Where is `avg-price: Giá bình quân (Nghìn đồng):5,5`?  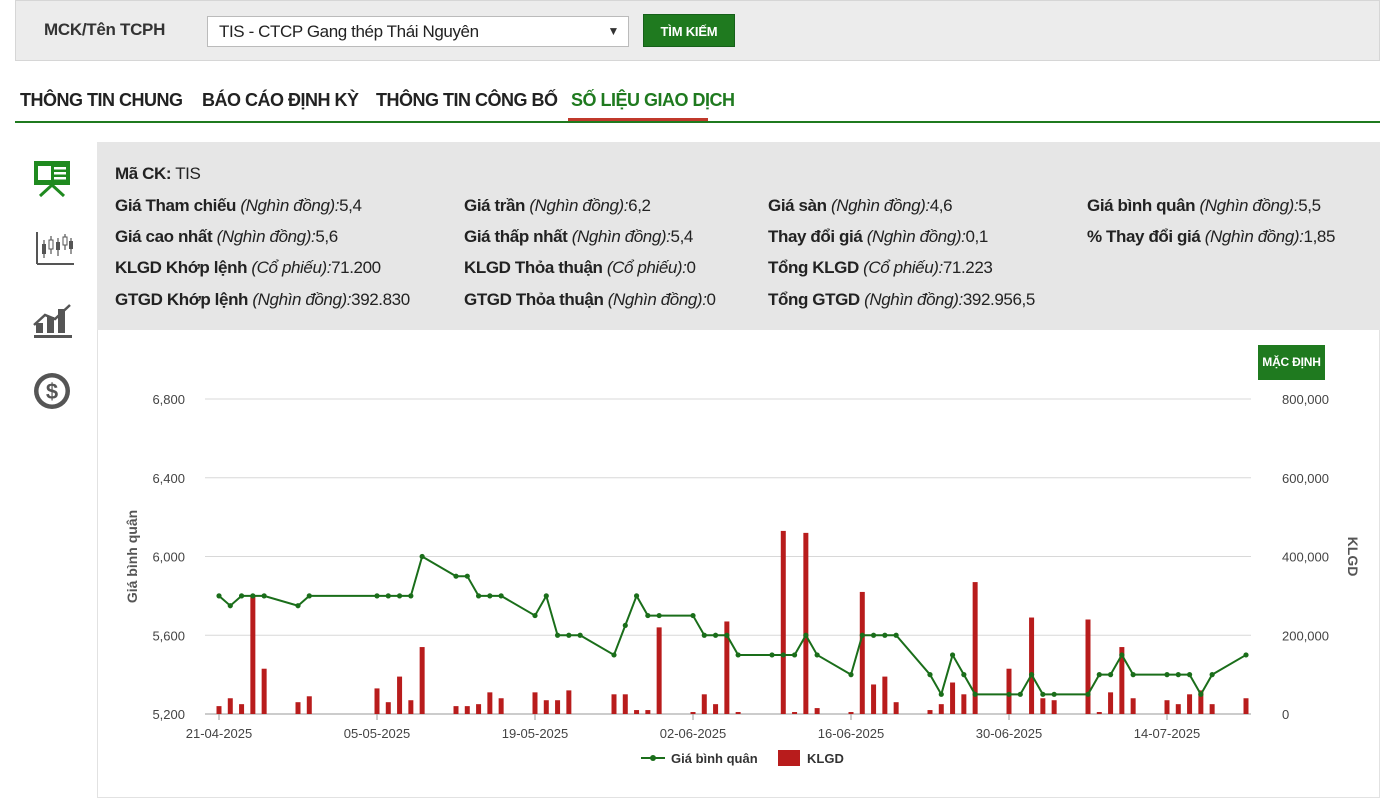
avg-price: Giá bình quân (Nghìn đồng):5,5 is located at coordinates (1204, 205).